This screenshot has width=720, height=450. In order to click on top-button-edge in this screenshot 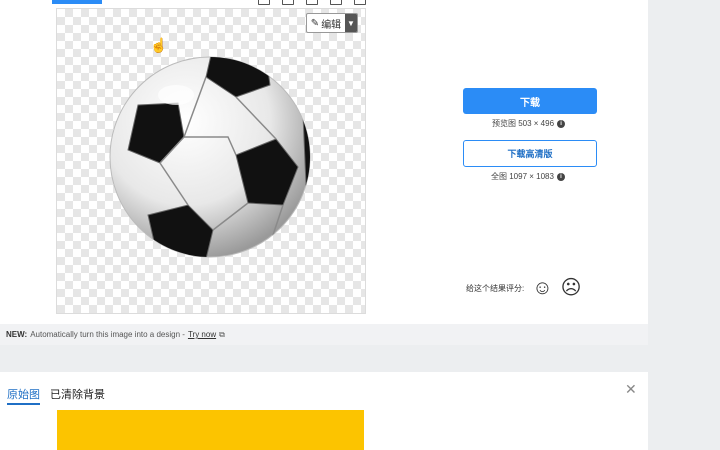, I will do `click(77, 2)`.